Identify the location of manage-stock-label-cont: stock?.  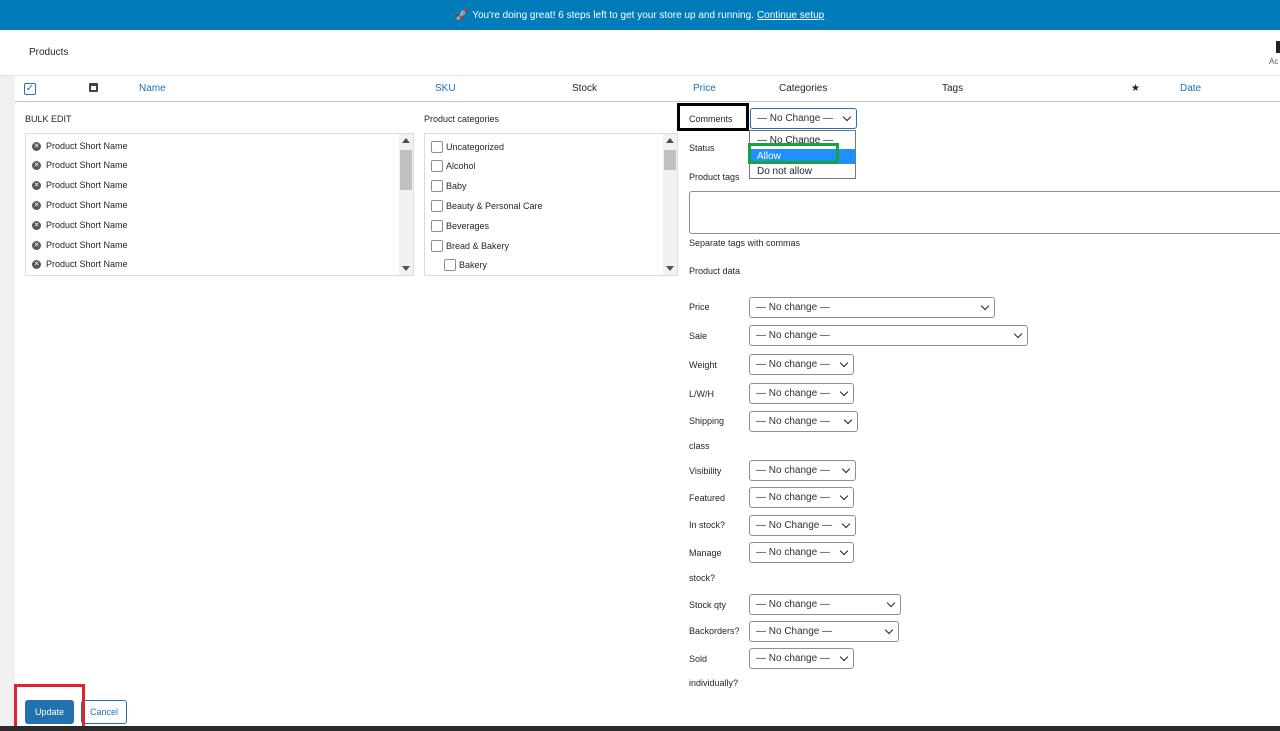
(702, 578).